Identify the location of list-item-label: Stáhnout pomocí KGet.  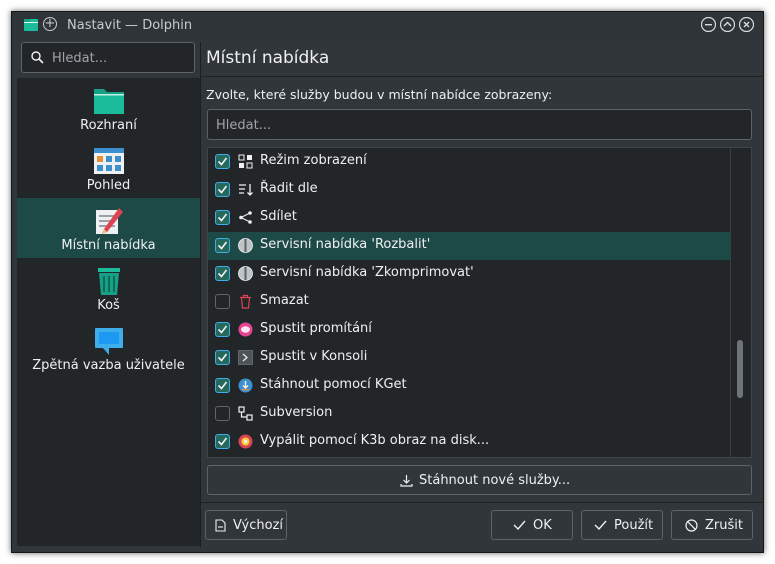
(333, 384).